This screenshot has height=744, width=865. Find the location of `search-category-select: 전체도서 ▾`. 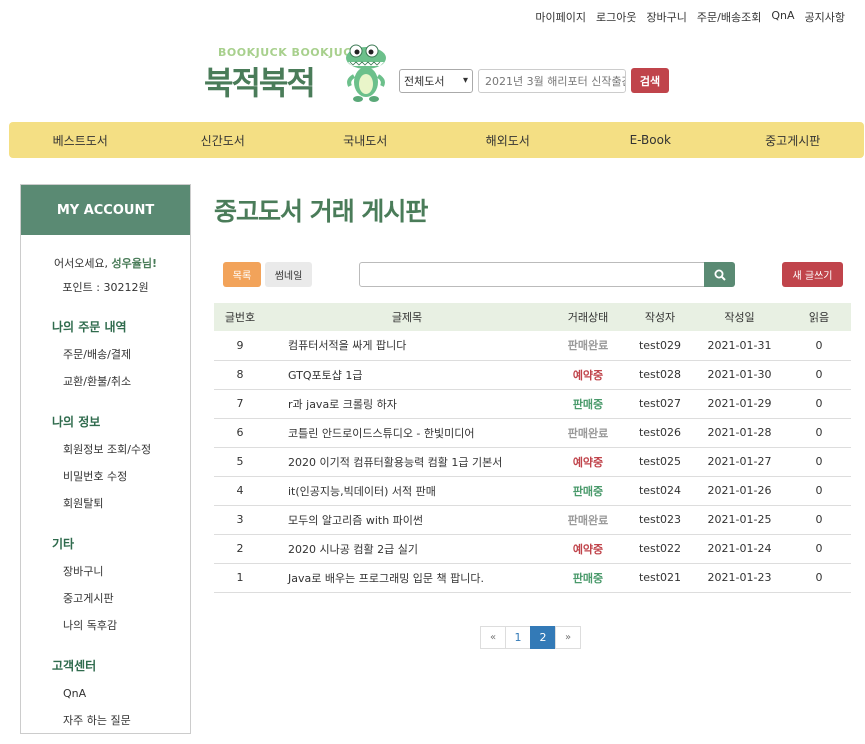

search-category-select: 전체도서 ▾ is located at coordinates (436, 80).